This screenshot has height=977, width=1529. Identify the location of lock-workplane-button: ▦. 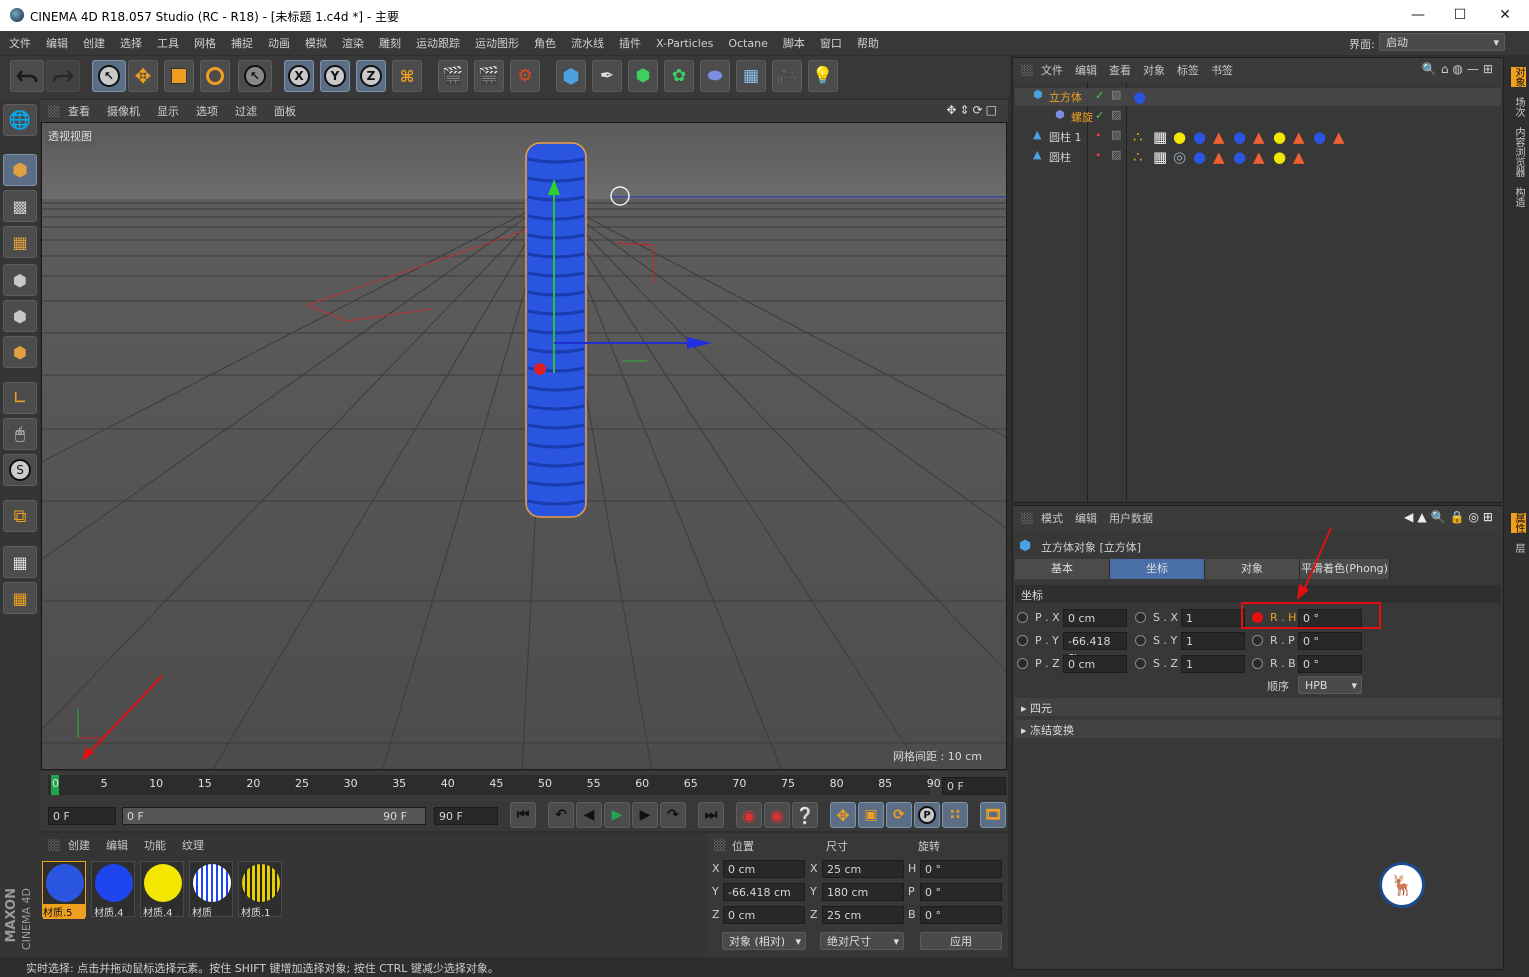
(20, 562).